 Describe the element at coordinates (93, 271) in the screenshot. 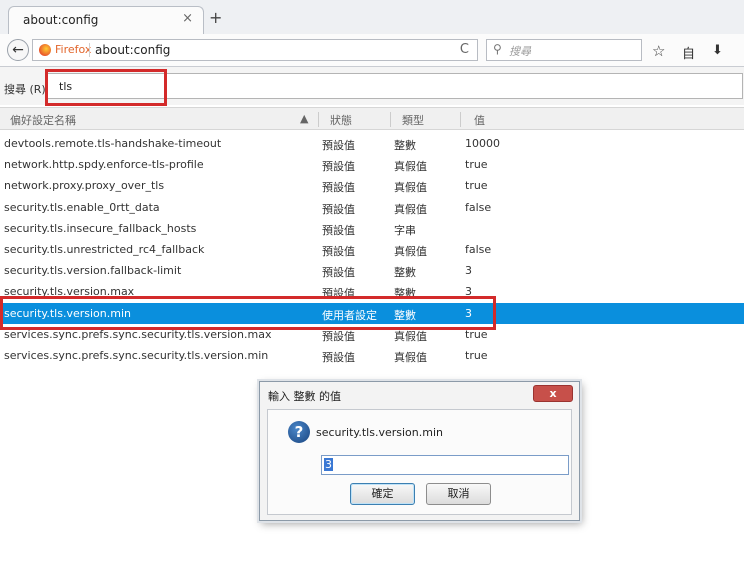

I see `pref-name: security.tls.version.fallback-limit` at that location.